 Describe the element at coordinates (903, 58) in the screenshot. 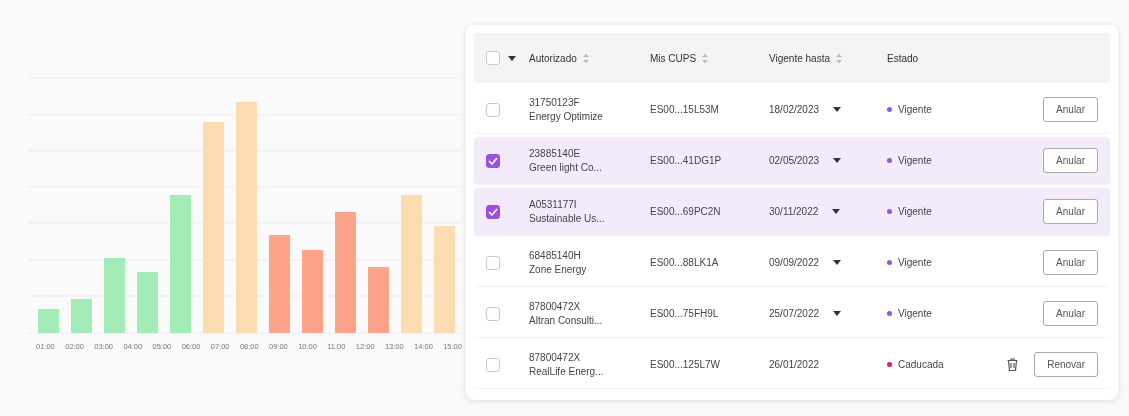

I see `column-header: Estado` at that location.